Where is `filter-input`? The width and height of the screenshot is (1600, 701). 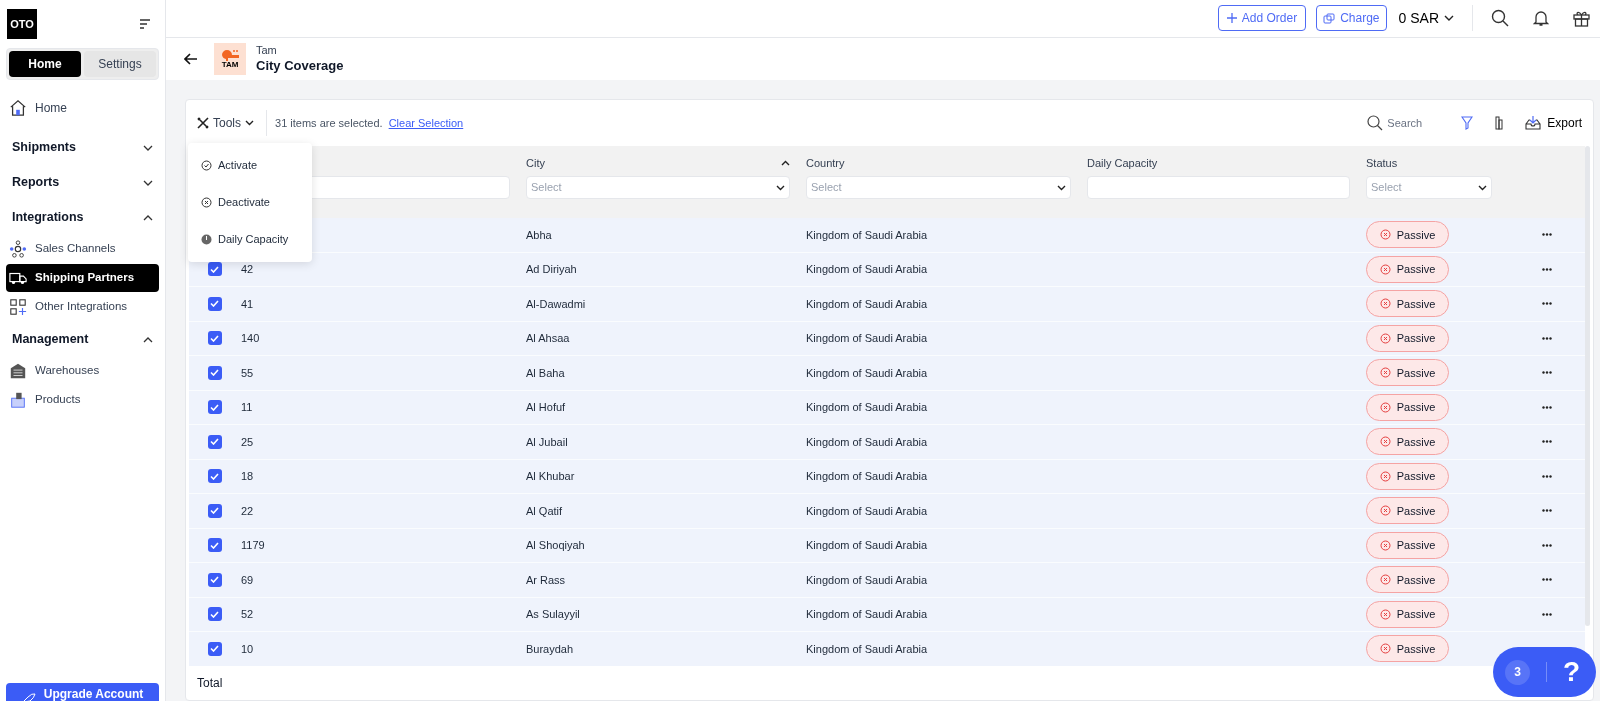
filter-input is located at coordinates (1218, 187).